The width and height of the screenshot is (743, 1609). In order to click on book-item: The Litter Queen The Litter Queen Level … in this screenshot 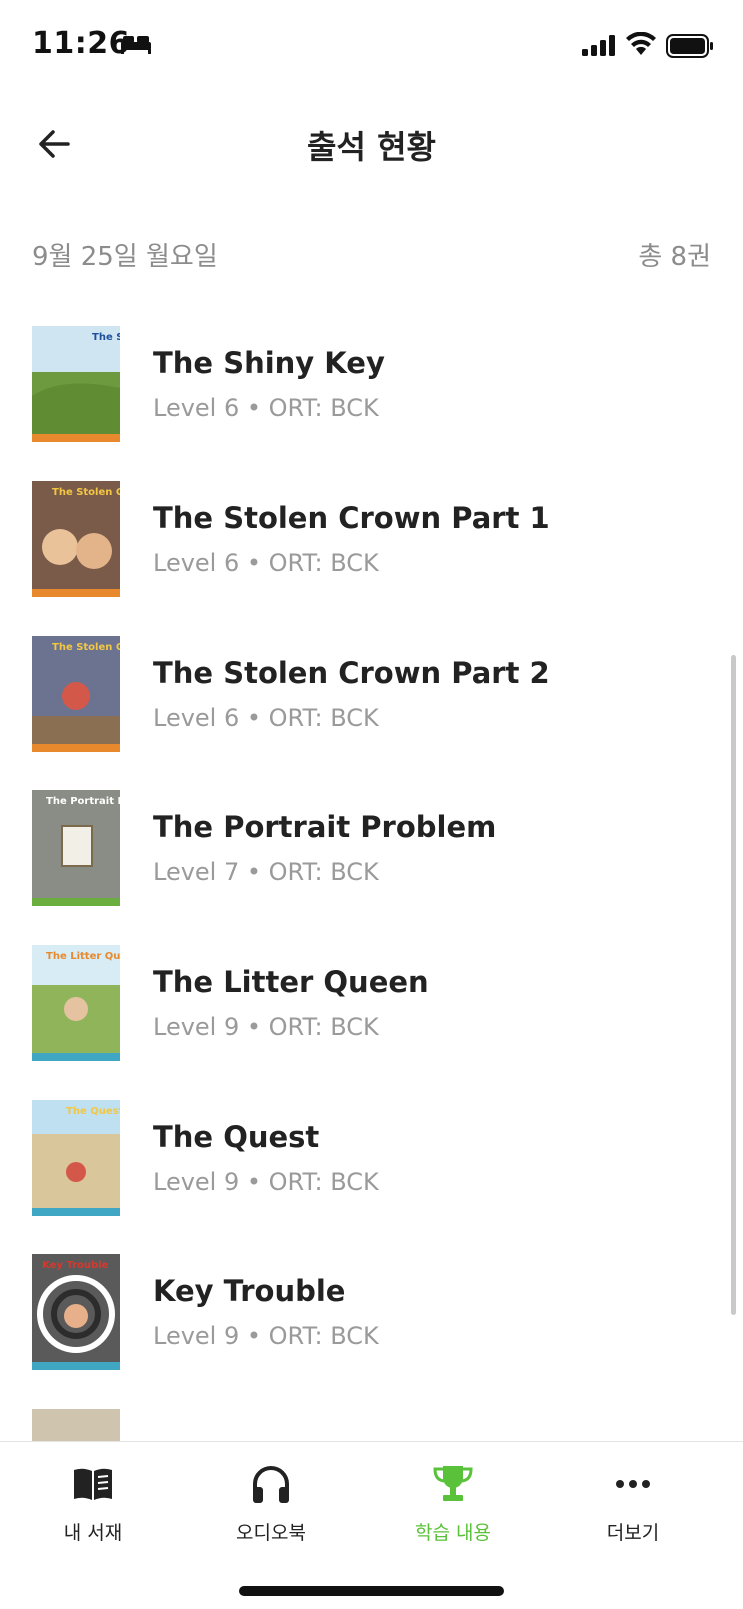, I will do `click(371, 1004)`.